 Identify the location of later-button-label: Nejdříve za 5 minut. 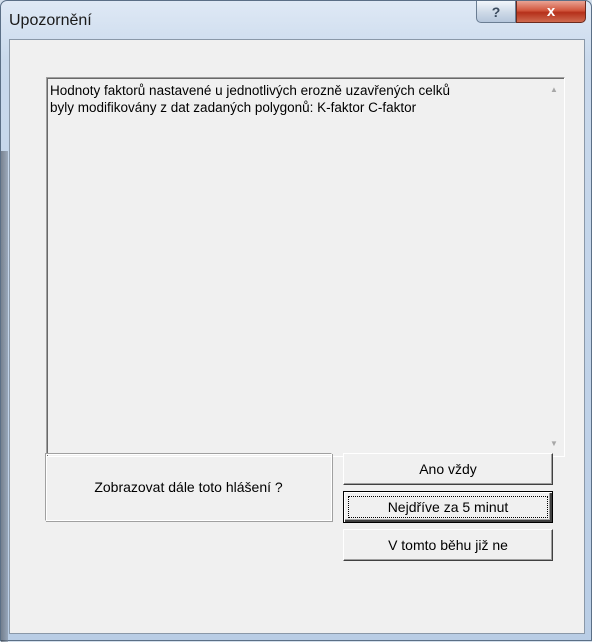
(448, 507).